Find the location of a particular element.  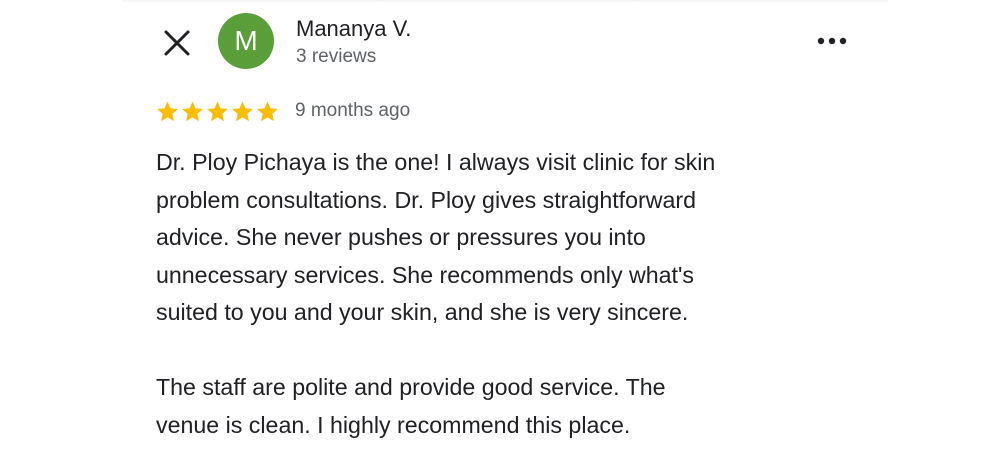

more-horizontal-icon is located at coordinates (832, 41).